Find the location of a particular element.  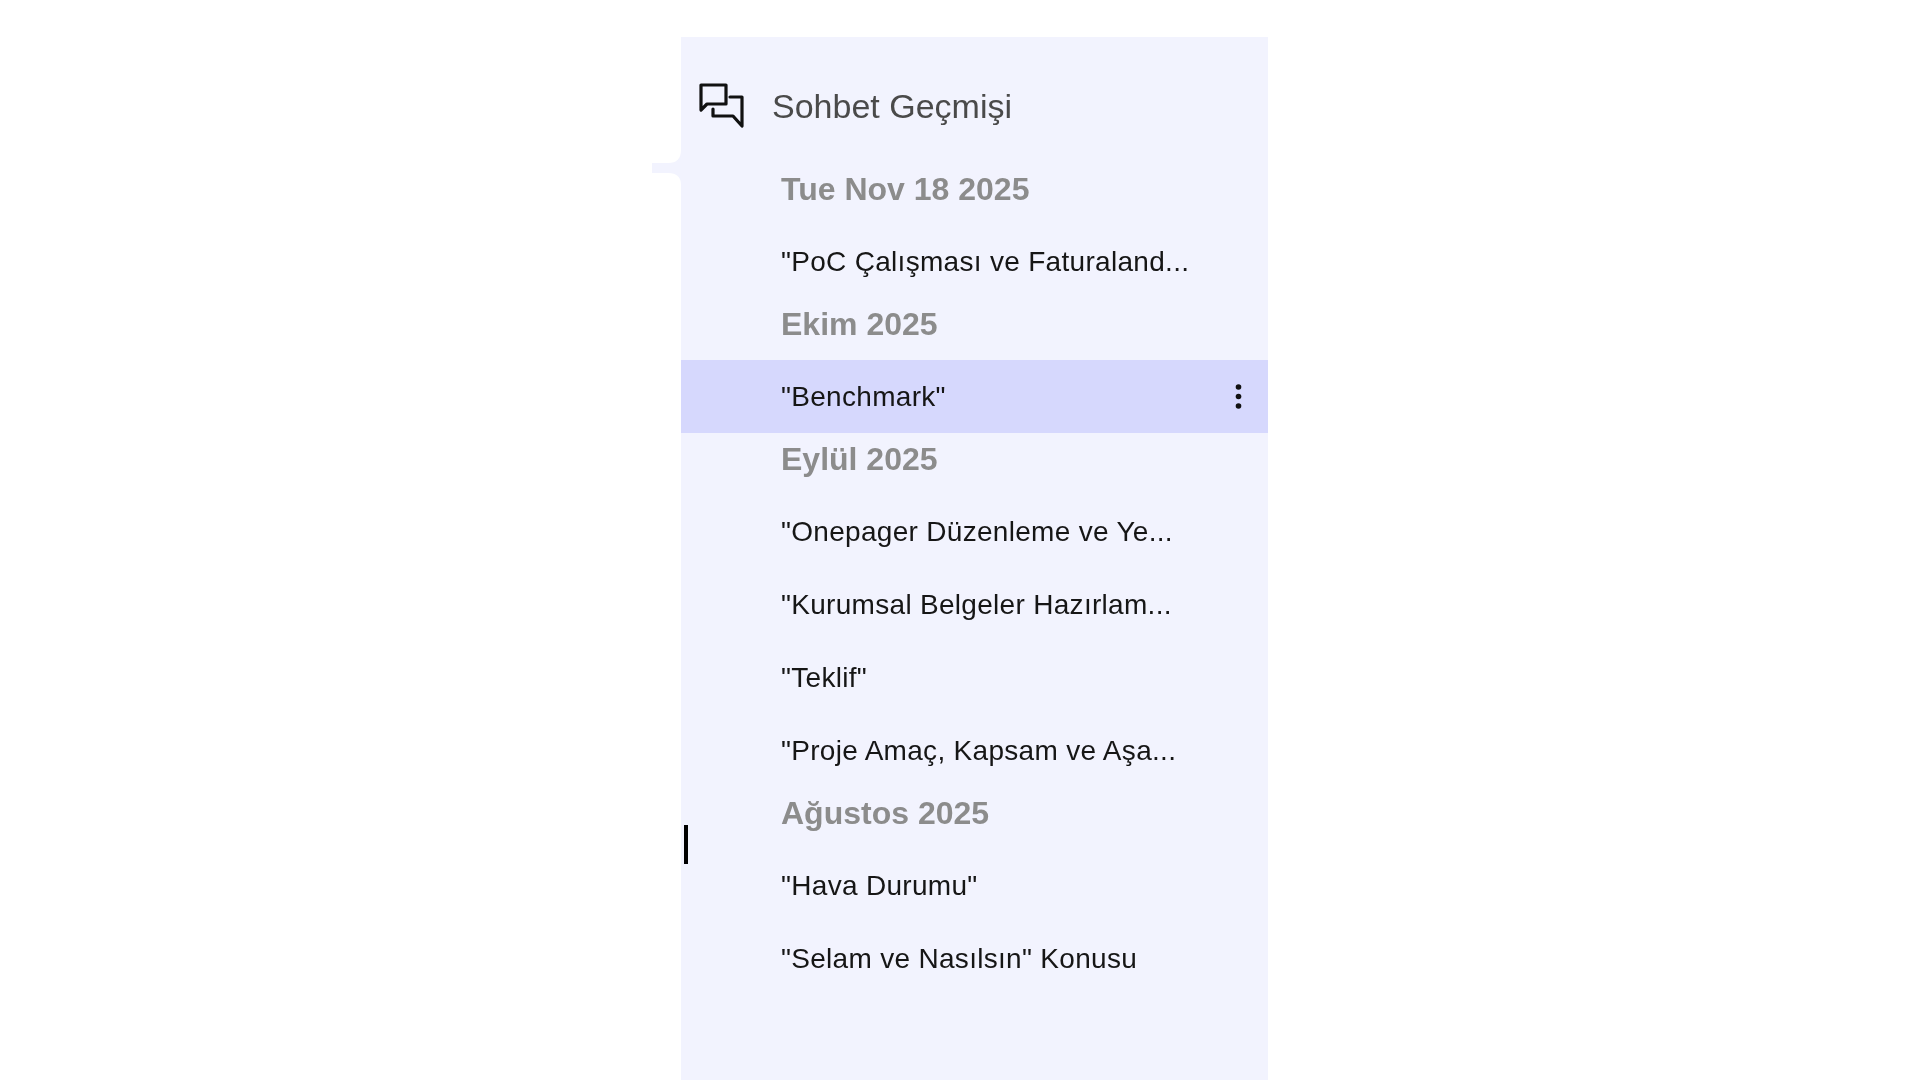

date-group-label: Eylül 2025 is located at coordinates (859, 459).